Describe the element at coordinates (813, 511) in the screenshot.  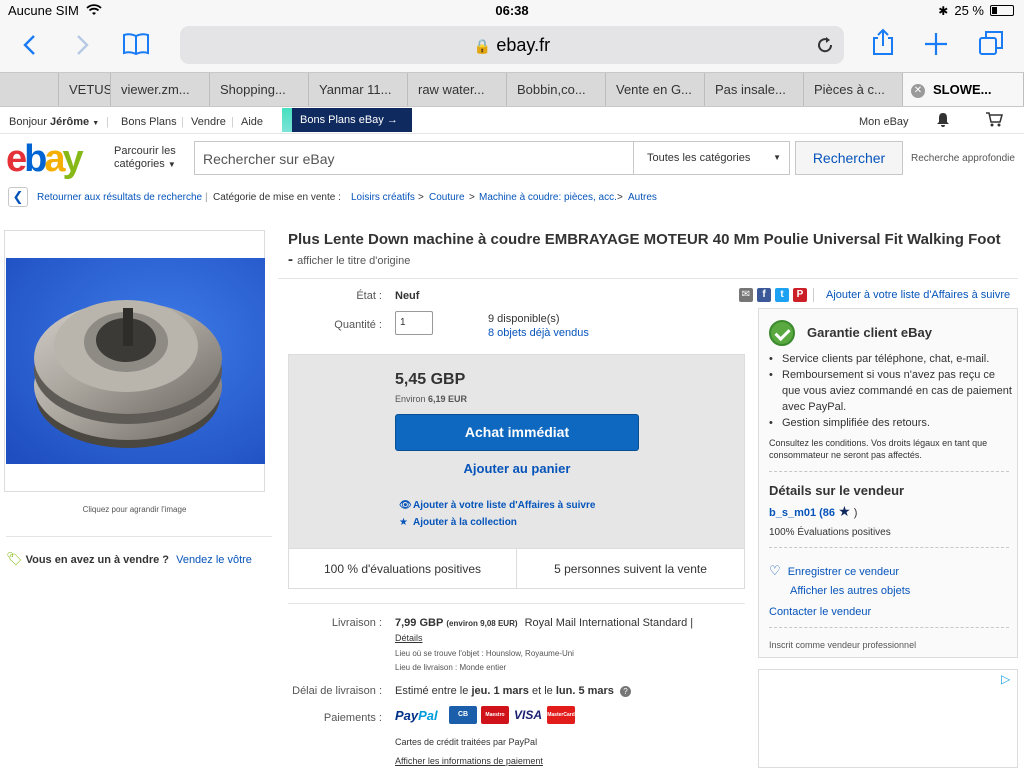
I see `seller-name: b_s_m01 (86 ★ )` at that location.